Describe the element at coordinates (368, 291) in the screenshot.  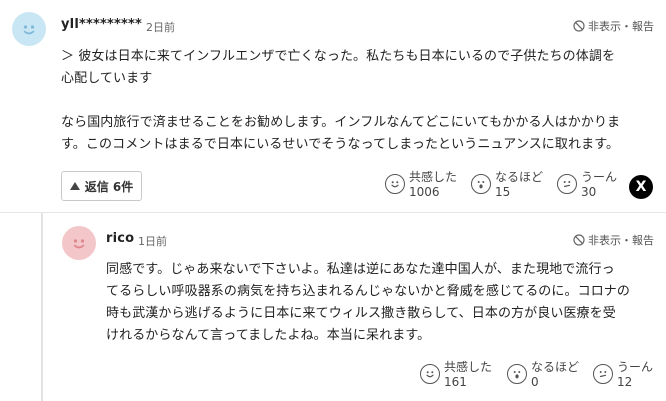
I see `comment-line: てるらしい呼吸器系の病気を持ち込まれるんじゃないかと脅威を感じてるのに。コロナの` at that location.